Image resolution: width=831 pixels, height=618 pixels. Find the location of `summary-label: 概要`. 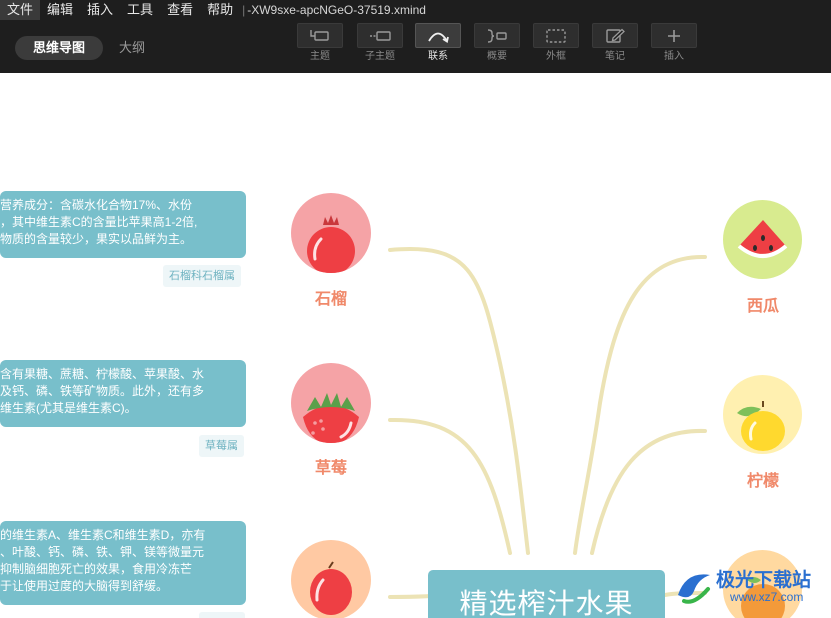

summary-label: 概要 is located at coordinates (497, 56).